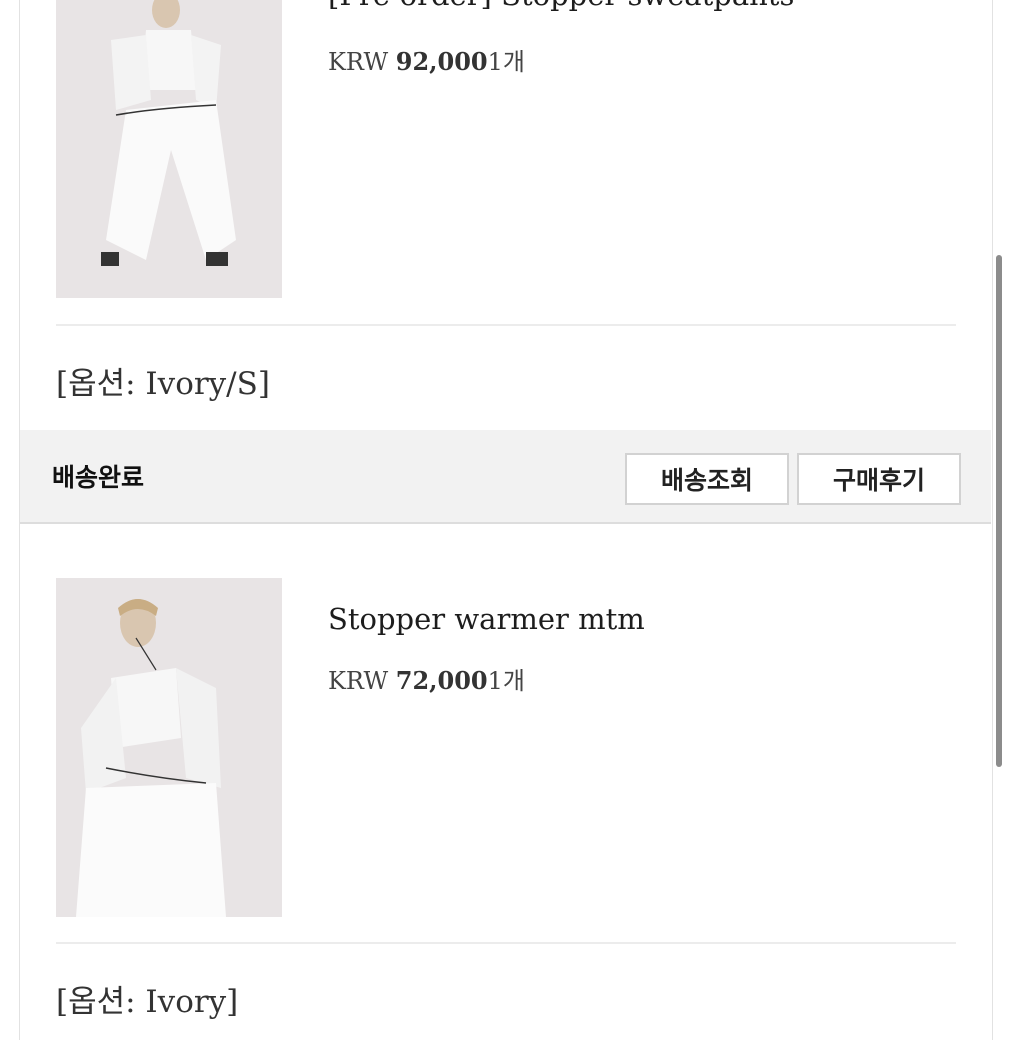 This screenshot has width=1011, height=1040. What do you see at coordinates (441, 61) in the screenshot?
I see `price-amount: 92,000` at bounding box center [441, 61].